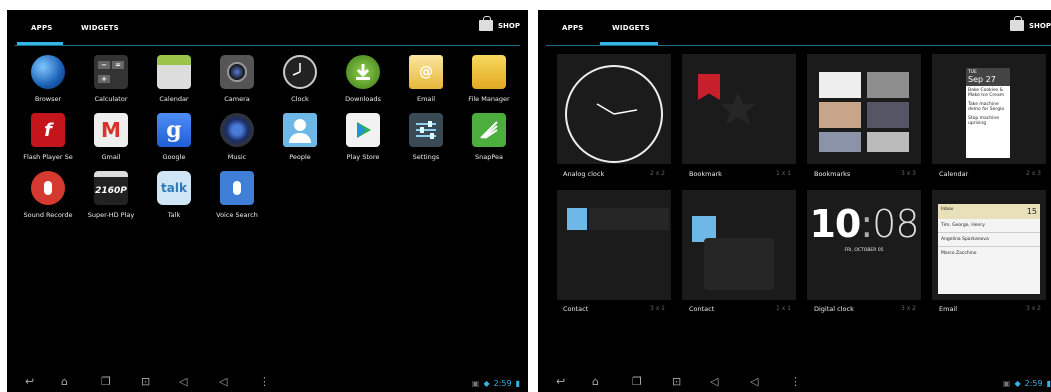 This screenshot has width=1051, height=392. What do you see at coordinates (864, 109) in the screenshot?
I see `widget-bookmarks` at bounding box center [864, 109].